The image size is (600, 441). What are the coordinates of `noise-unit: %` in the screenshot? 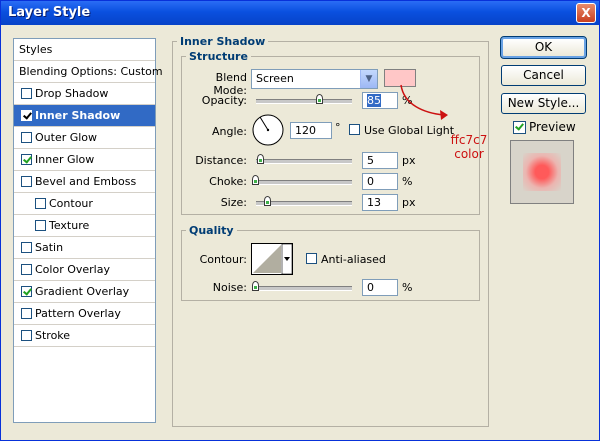 It's located at (407, 287).